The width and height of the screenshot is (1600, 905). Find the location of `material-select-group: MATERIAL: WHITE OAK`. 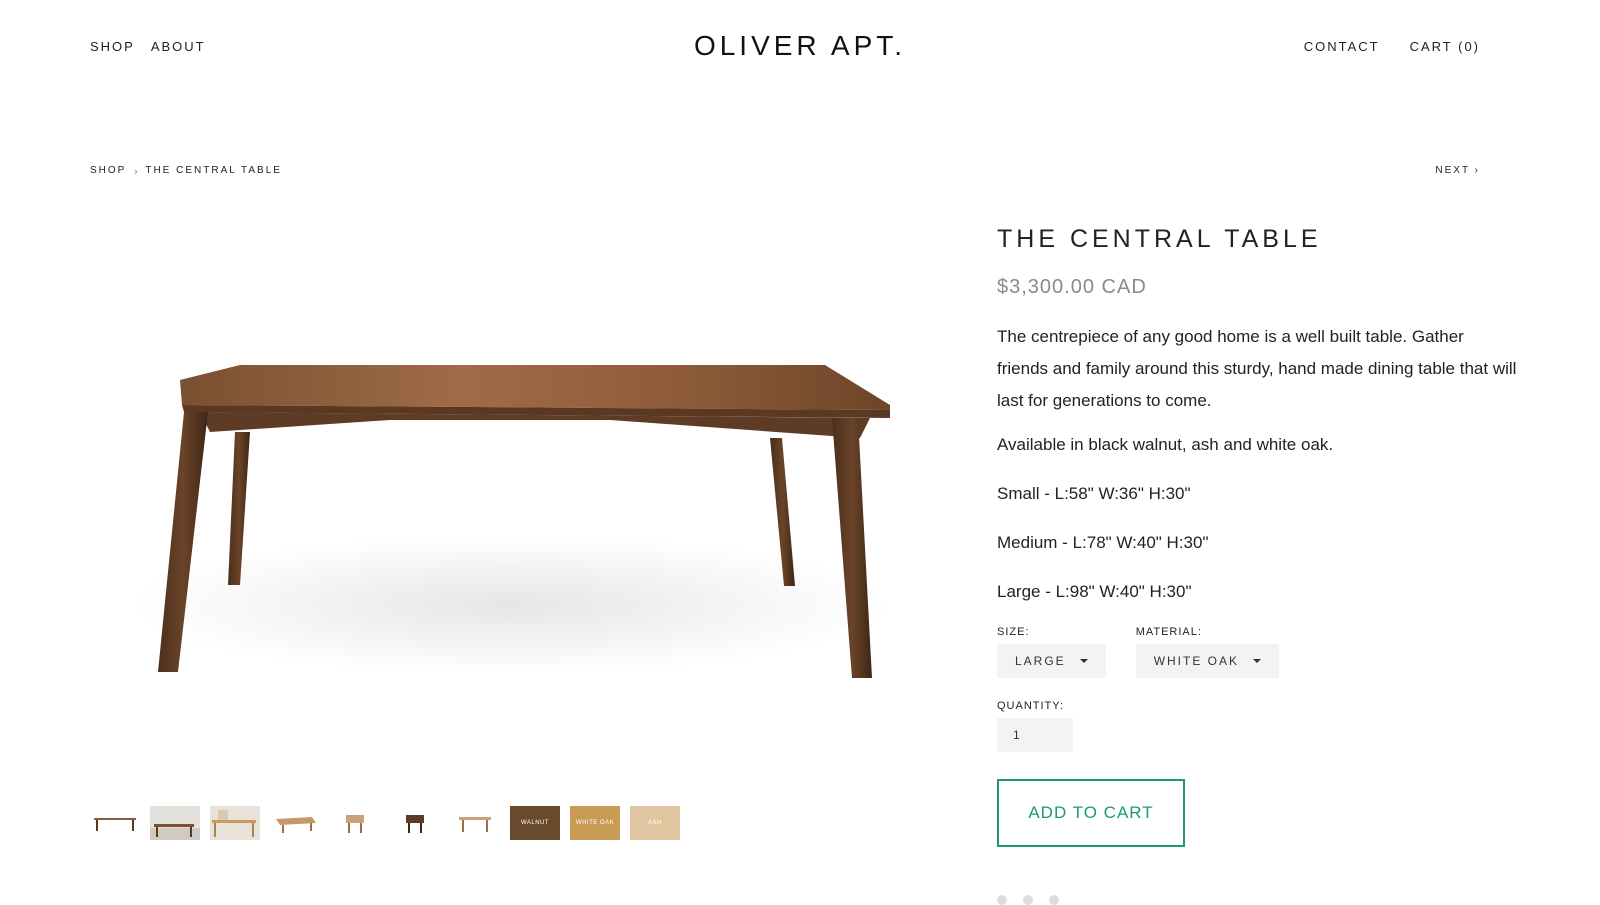

material-select-group: MATERIAL: WHITE OAK is located at coordinates (1207, 652).